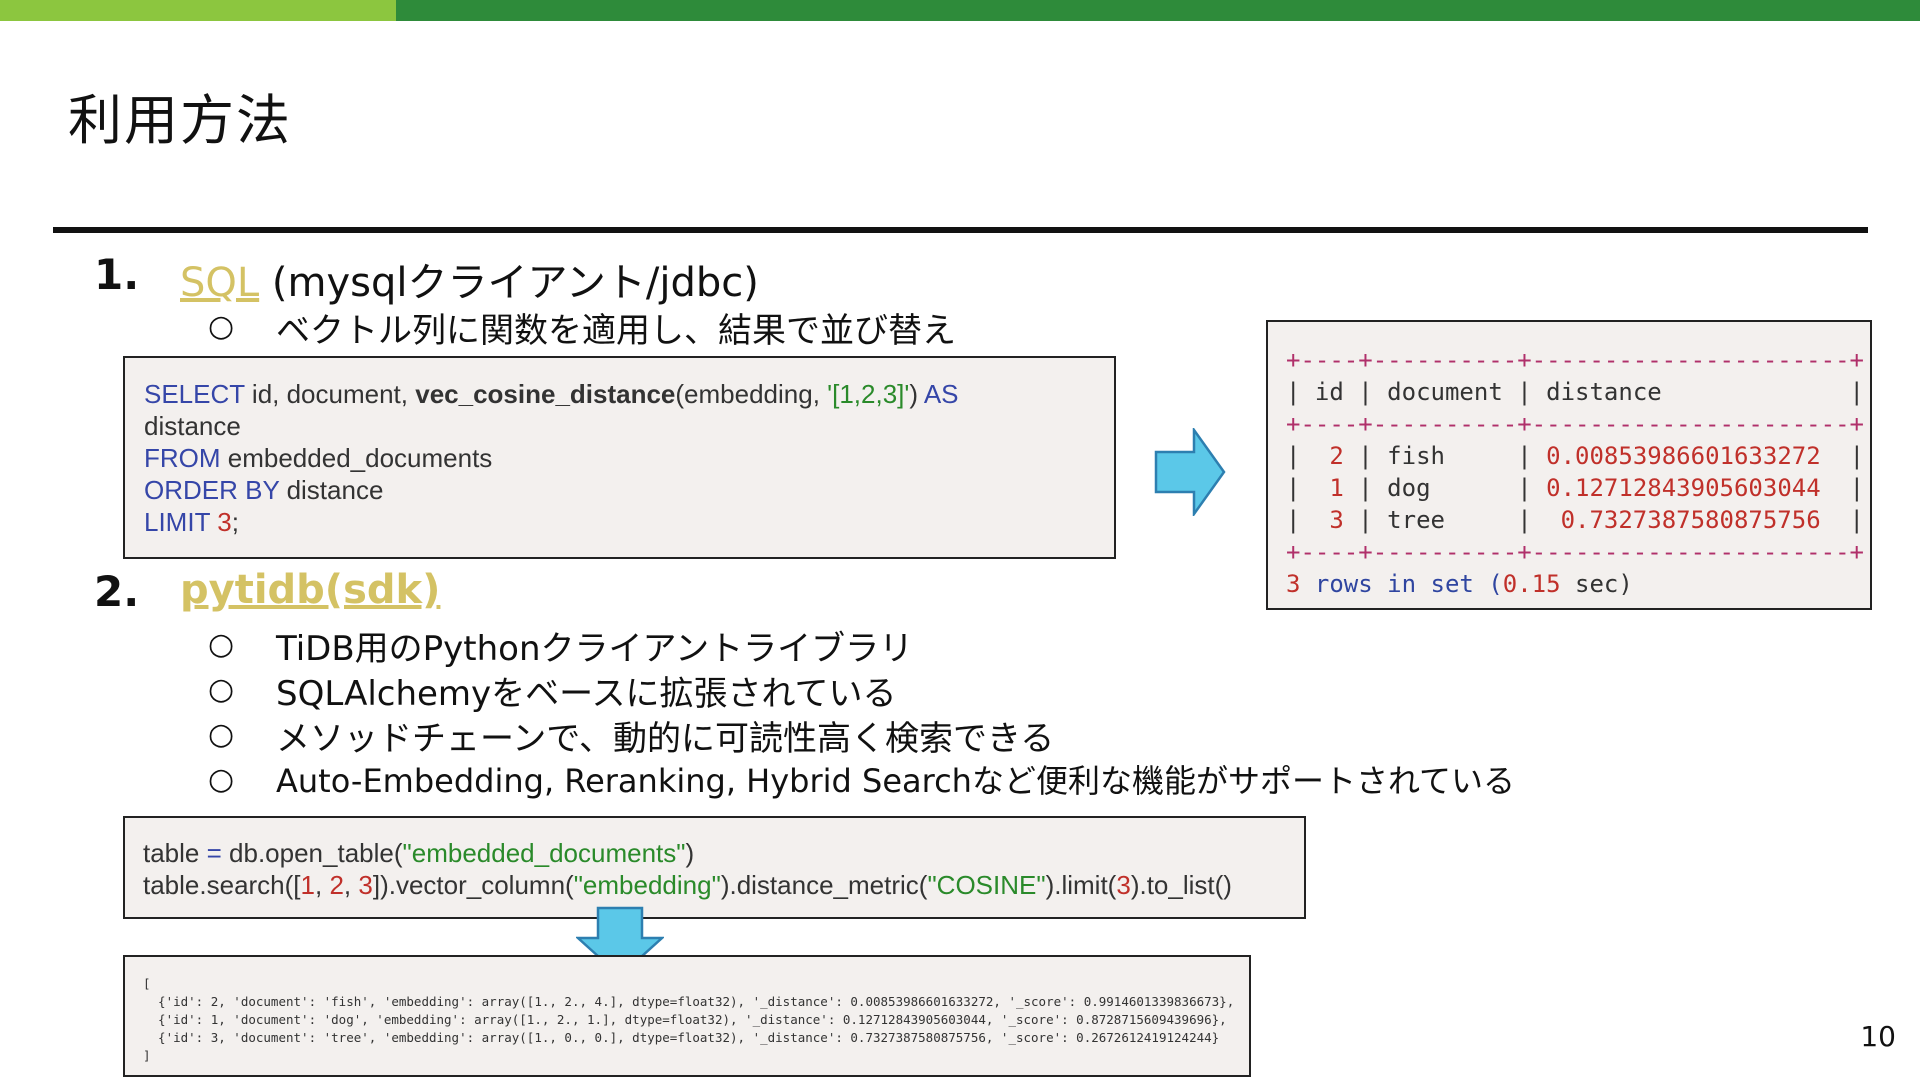  What do you see at coordinates (117, 591) in the screenshot?
I see `section-2-number: 2.` at bounding box center [117, 591].